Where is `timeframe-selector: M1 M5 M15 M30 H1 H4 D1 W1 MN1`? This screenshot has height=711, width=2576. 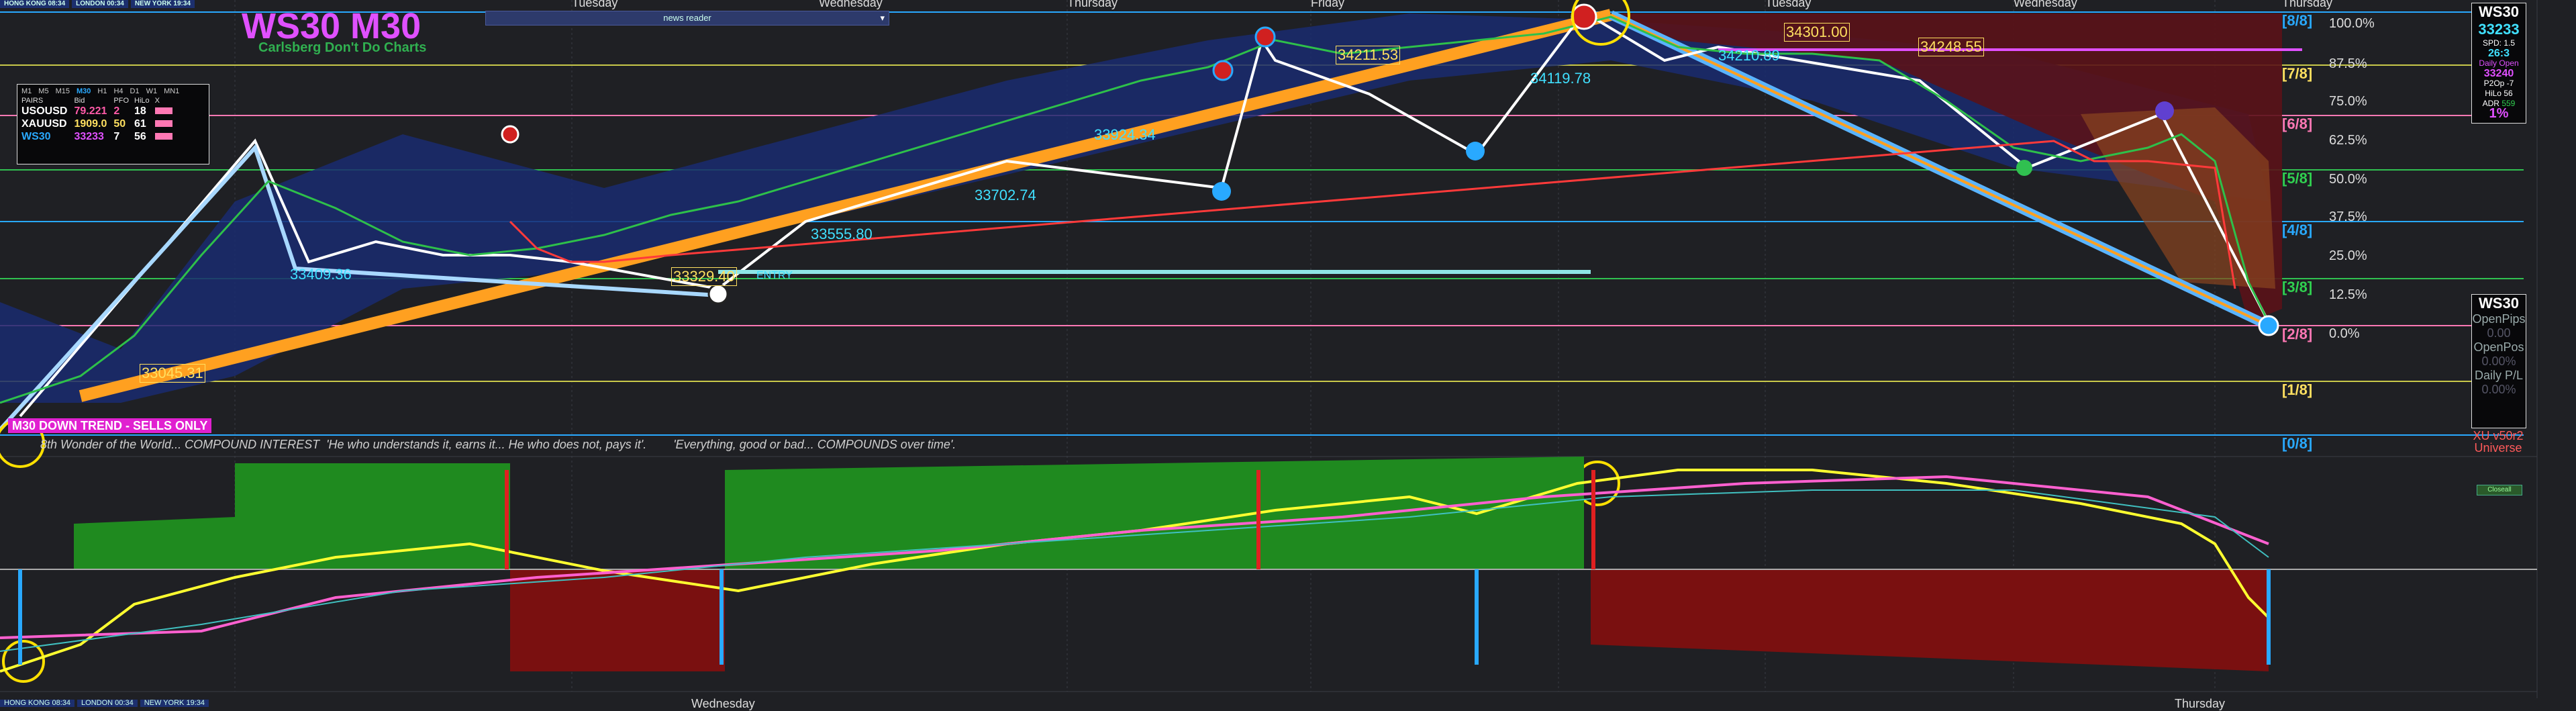 timeframe-selector: M1 M5 M15 M30 H1 H4 D1 W1 MN1 is located at coordinates (113, 90).